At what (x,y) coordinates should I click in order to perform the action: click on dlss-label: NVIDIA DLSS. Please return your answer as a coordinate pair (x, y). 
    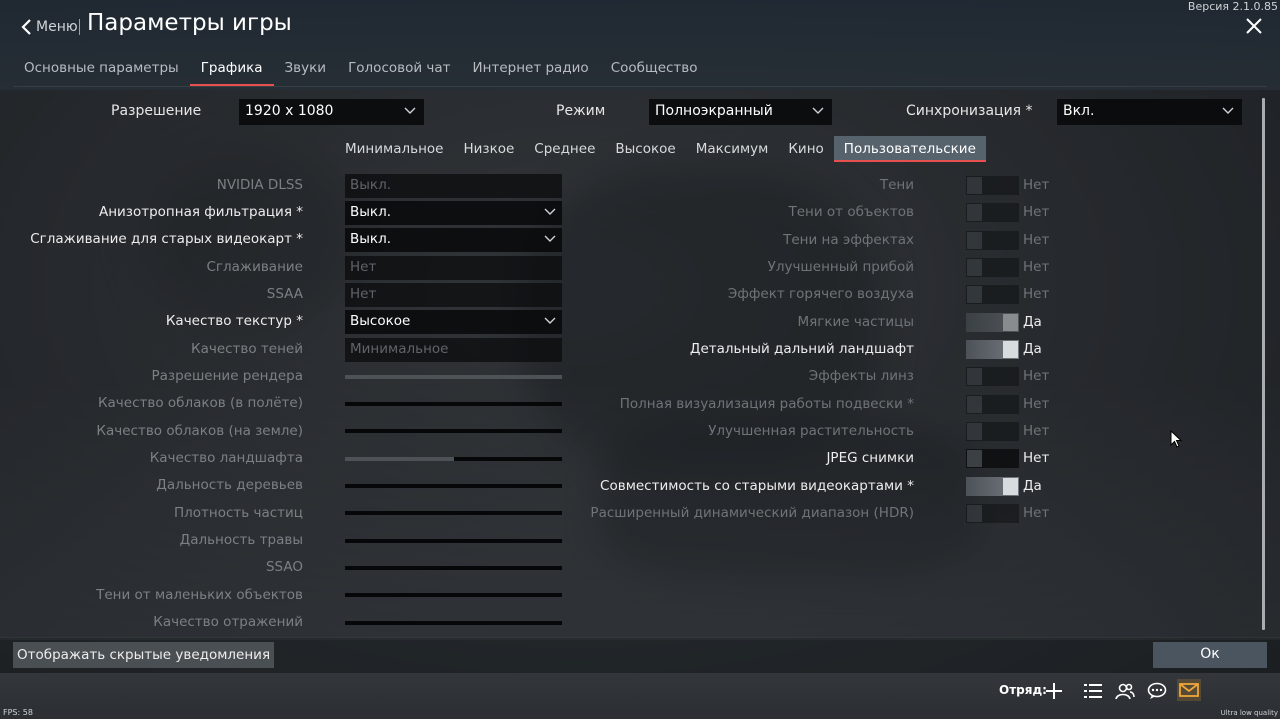
    Looking at the image, I should click on (259, 185).